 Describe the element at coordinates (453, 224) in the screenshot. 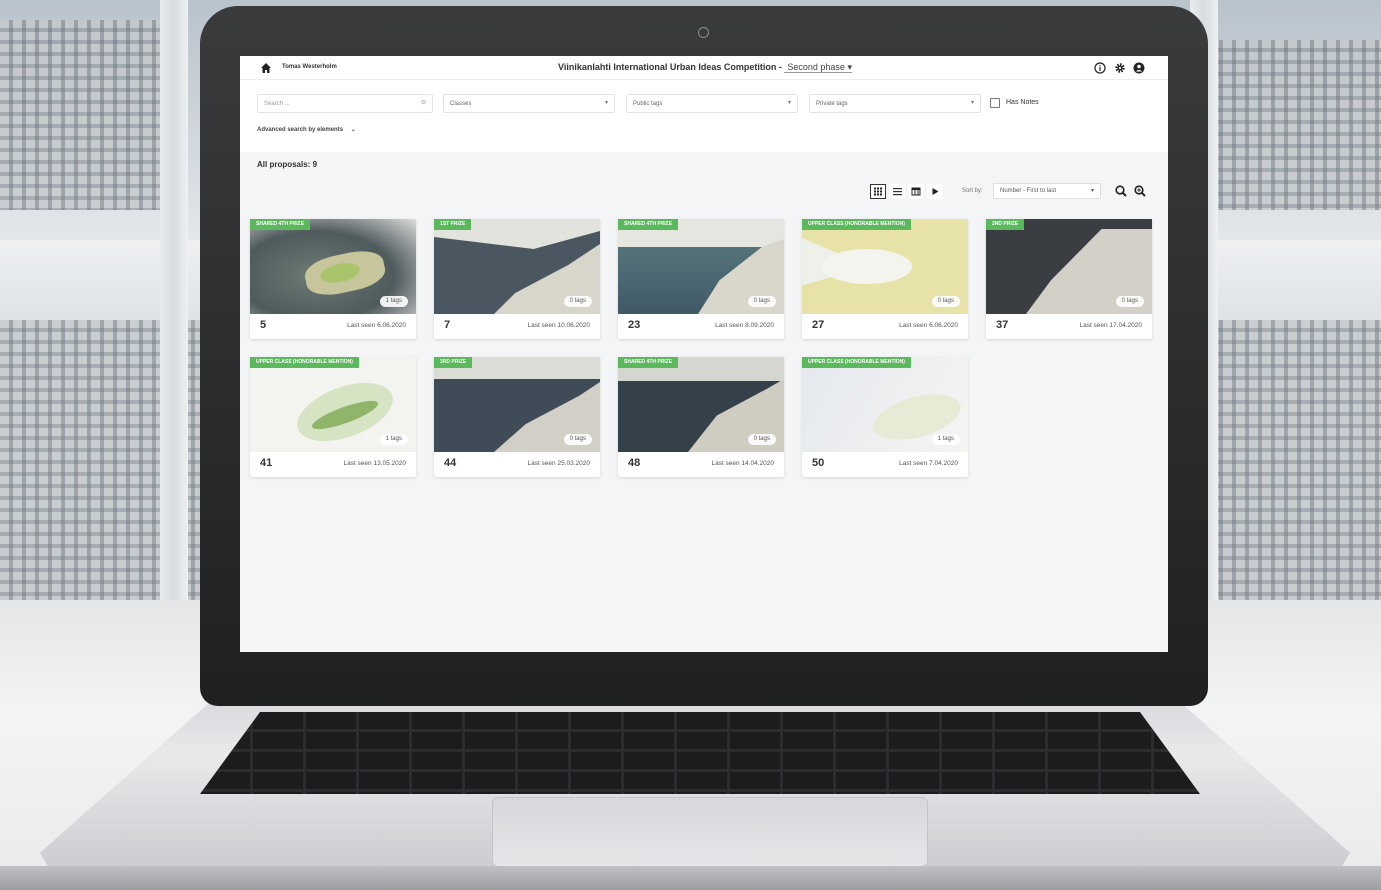

I see `prize-badge: 1ST PRIZE` at that location.